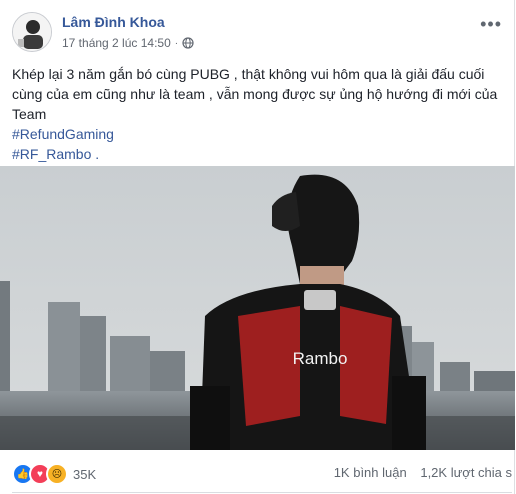 This screenshot has height=494, width=516. What do you see at coordinates (57, 474) in the screenshot?
I see `sad-icon: ☹` at bounding box center [57, 474].